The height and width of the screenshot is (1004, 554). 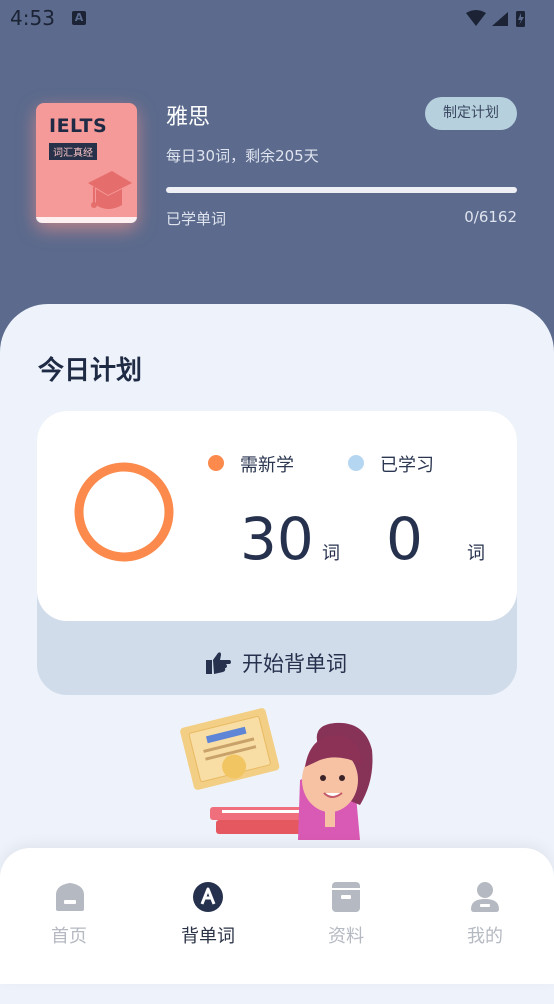 I want to click on system-status-icons, so click(x=495, y=18).